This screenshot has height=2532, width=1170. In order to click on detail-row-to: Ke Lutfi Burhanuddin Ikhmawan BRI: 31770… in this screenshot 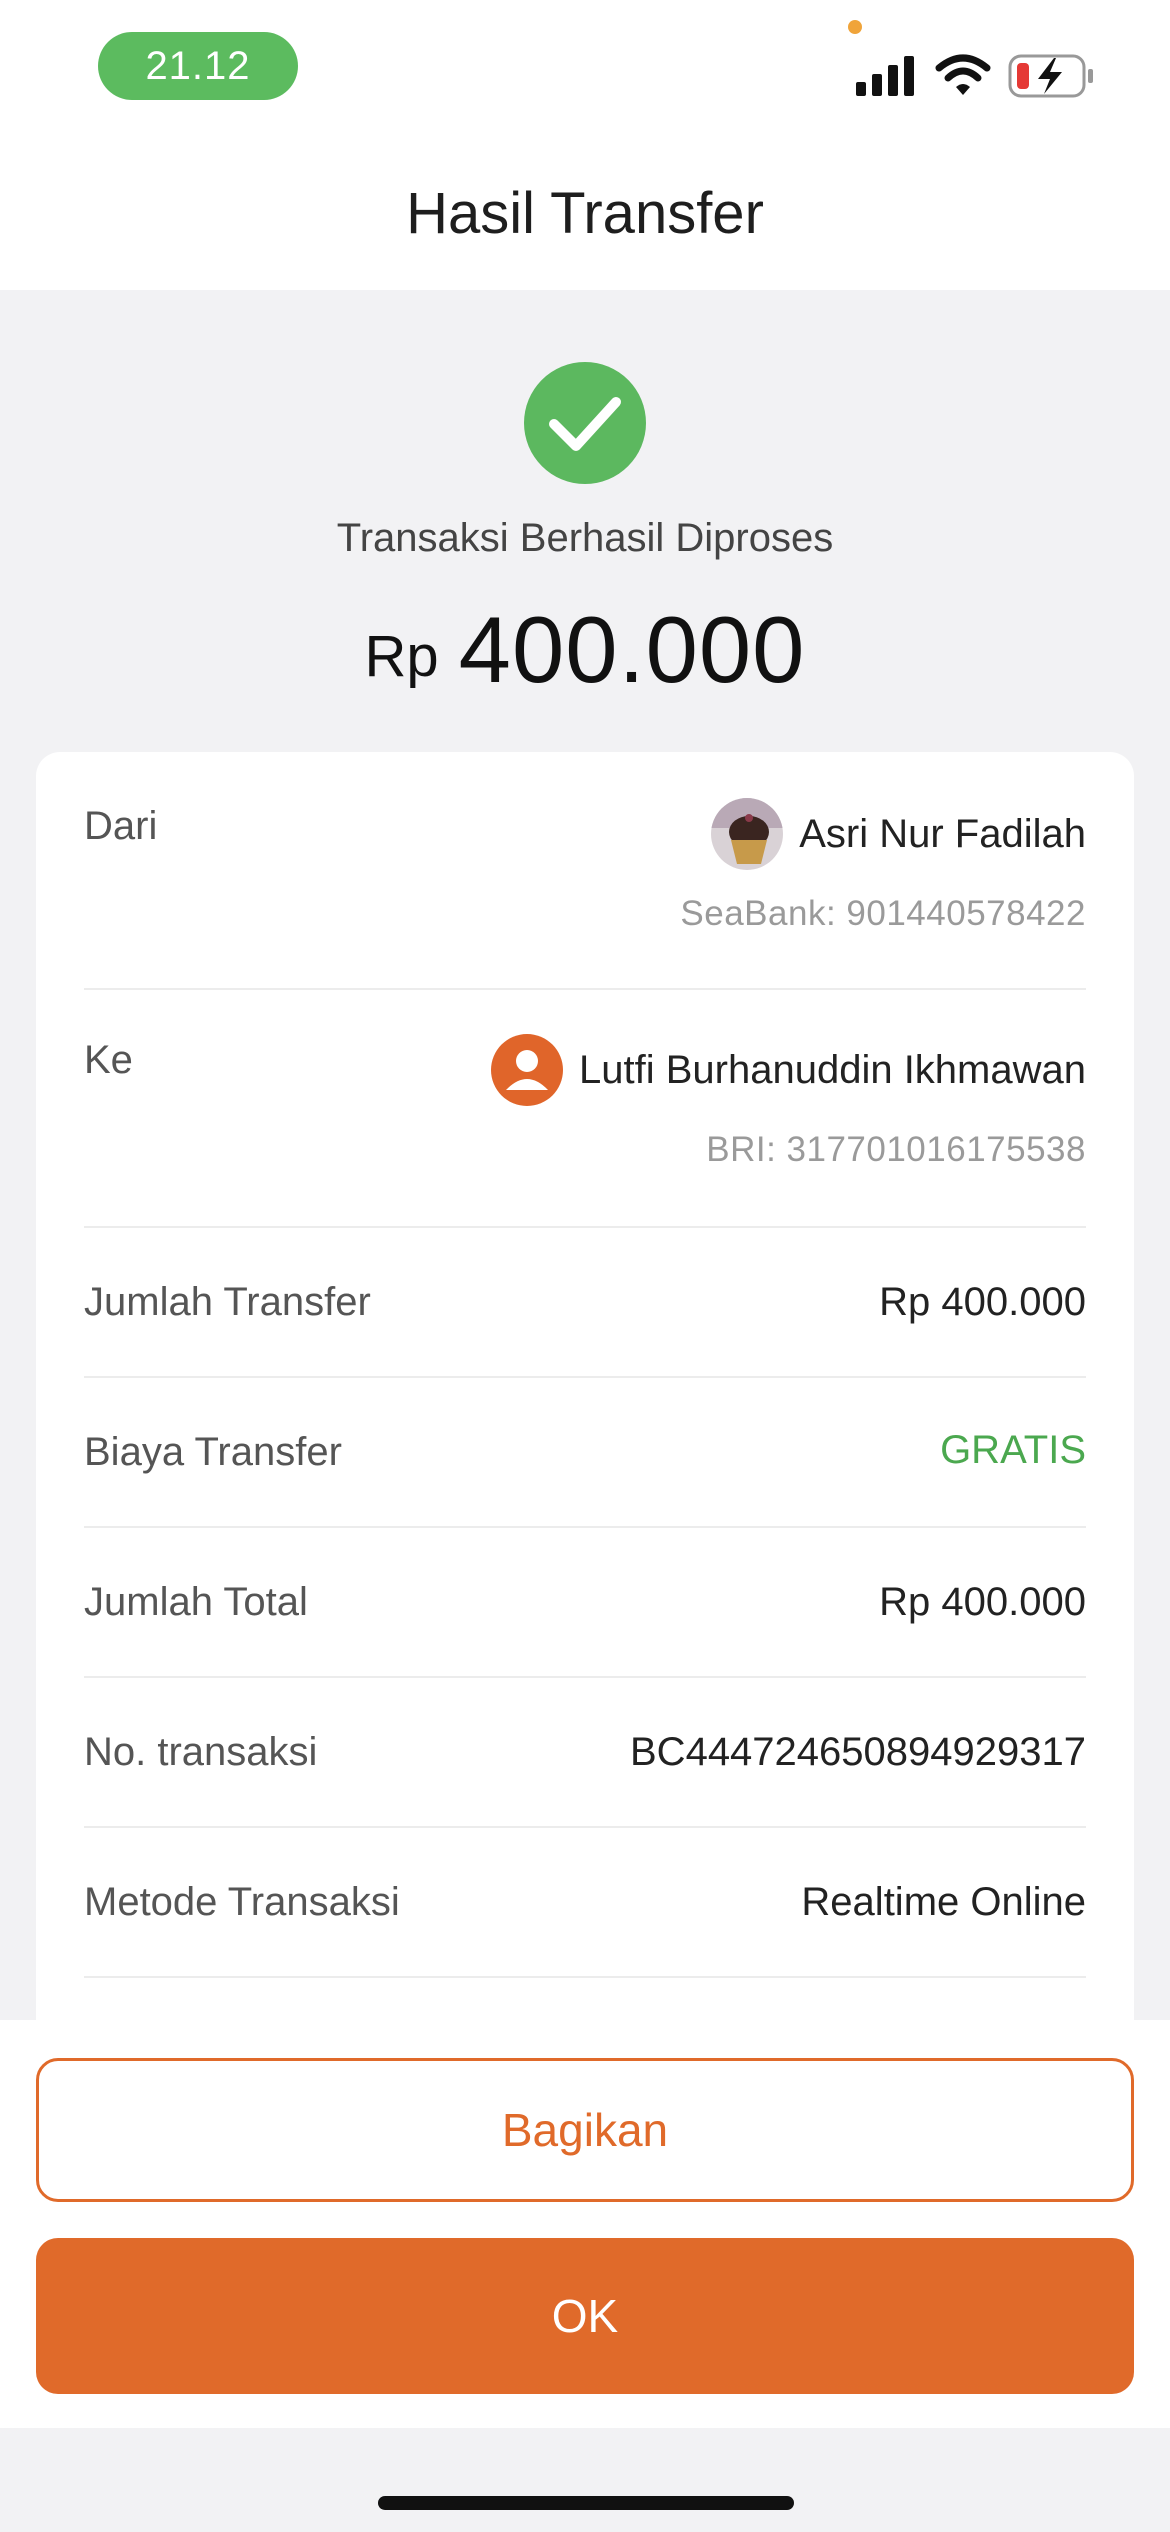, I will do `click(585, 1109)`.